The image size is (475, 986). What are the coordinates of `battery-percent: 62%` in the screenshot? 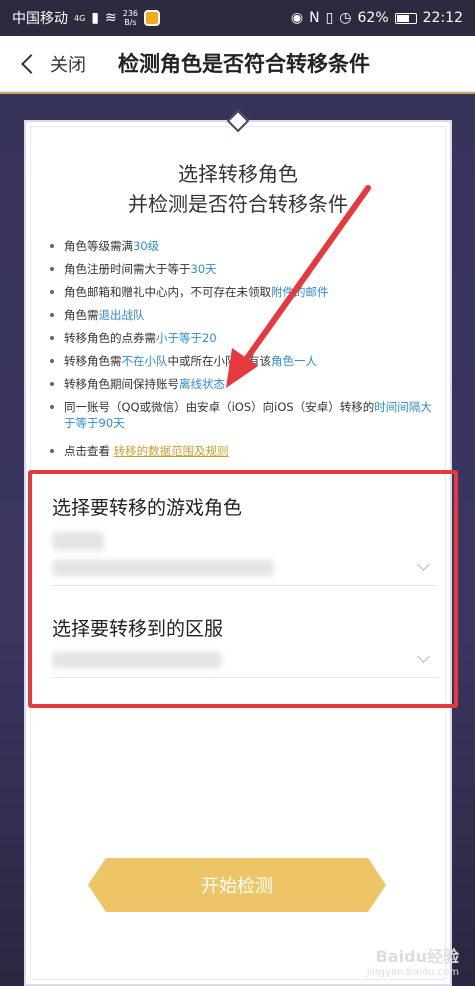 It's located at (373, 18).